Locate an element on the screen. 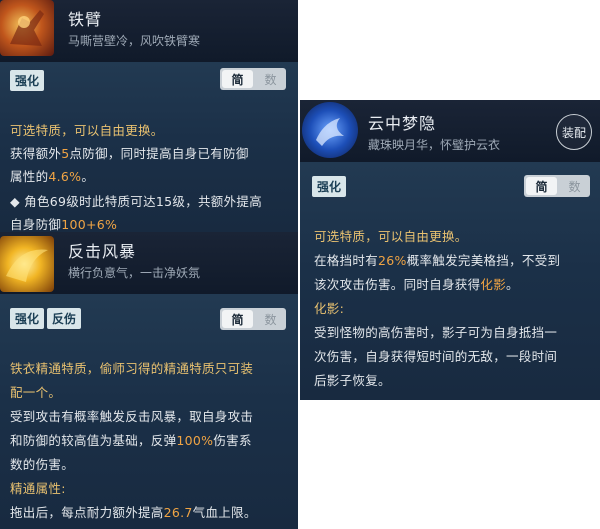 The height and width of the screenshot is (529, 600). trait-name: 云中梦隐 is located at coordinates (402, 123).